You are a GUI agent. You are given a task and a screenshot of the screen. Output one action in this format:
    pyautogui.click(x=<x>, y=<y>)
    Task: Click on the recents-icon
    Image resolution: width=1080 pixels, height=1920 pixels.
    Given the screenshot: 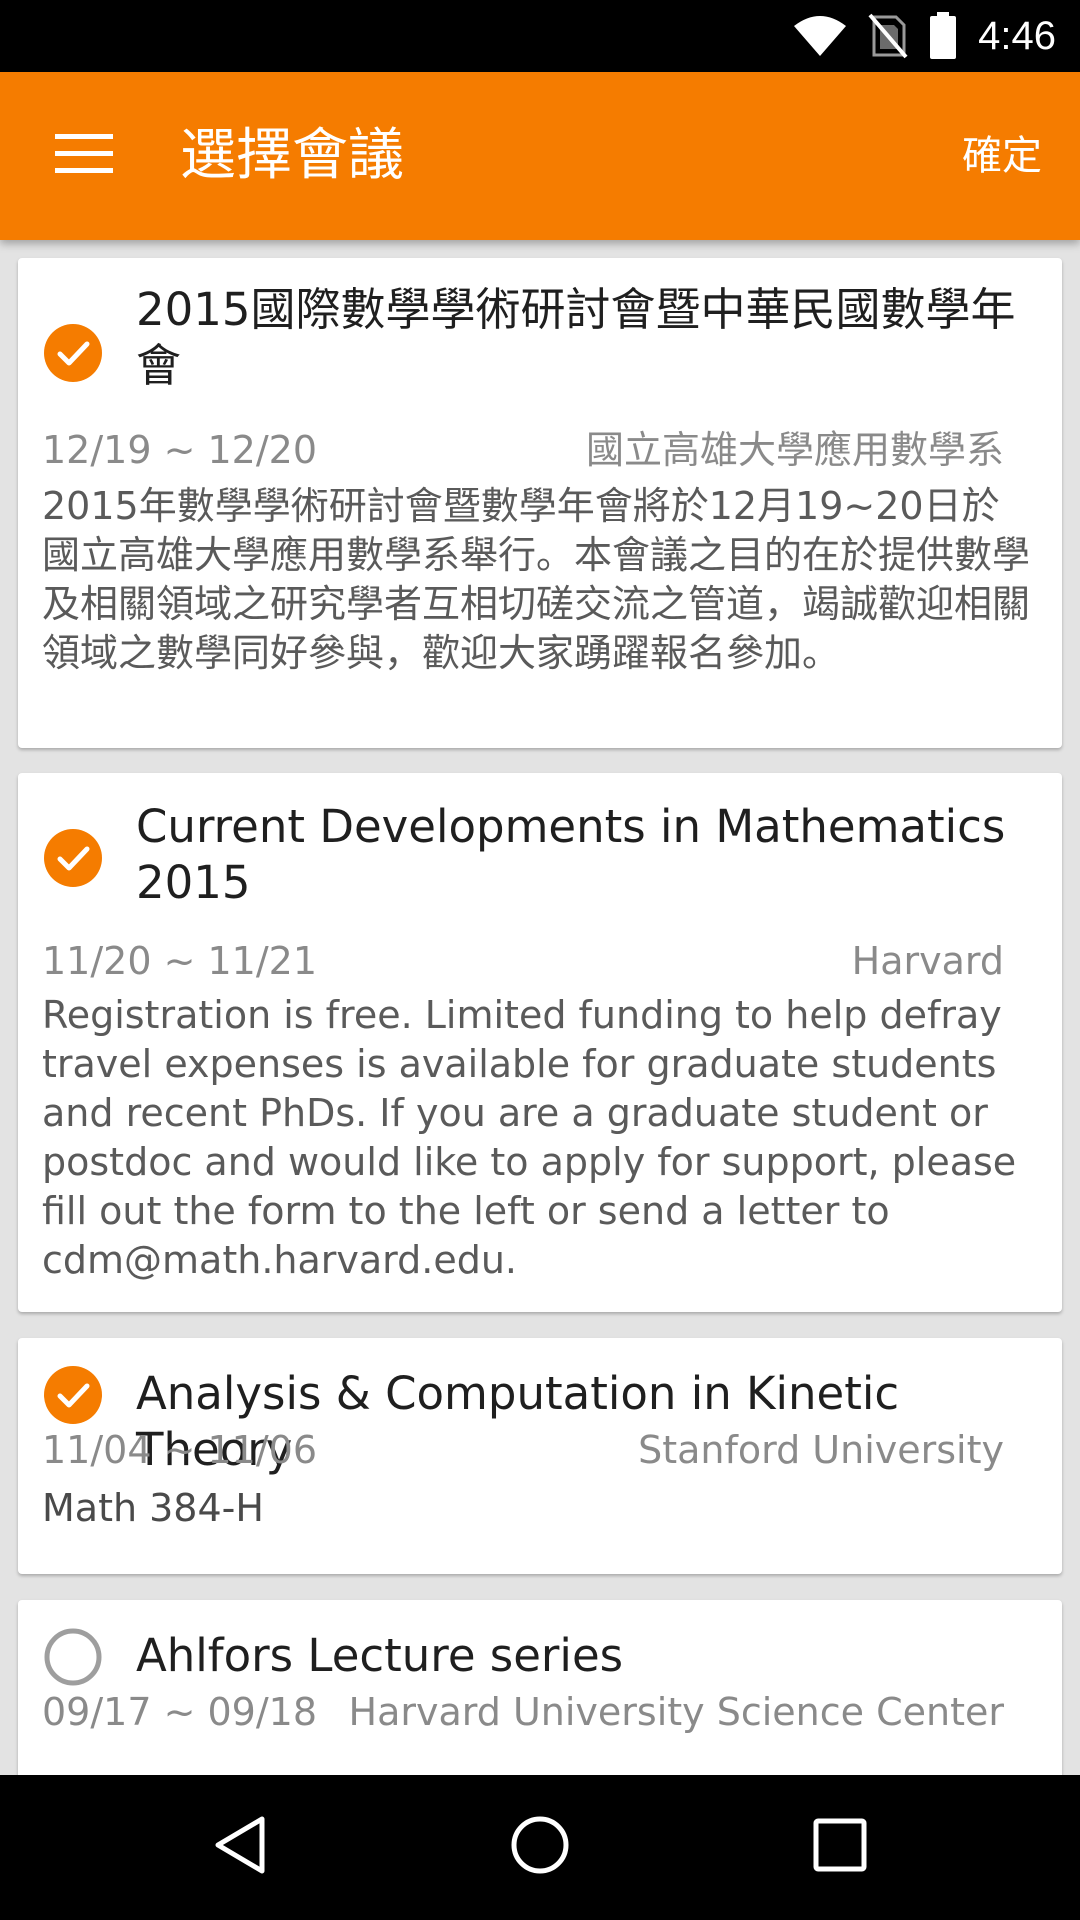 What is the action you would take?
    pyautogui.click(x=840, y=1847)
    